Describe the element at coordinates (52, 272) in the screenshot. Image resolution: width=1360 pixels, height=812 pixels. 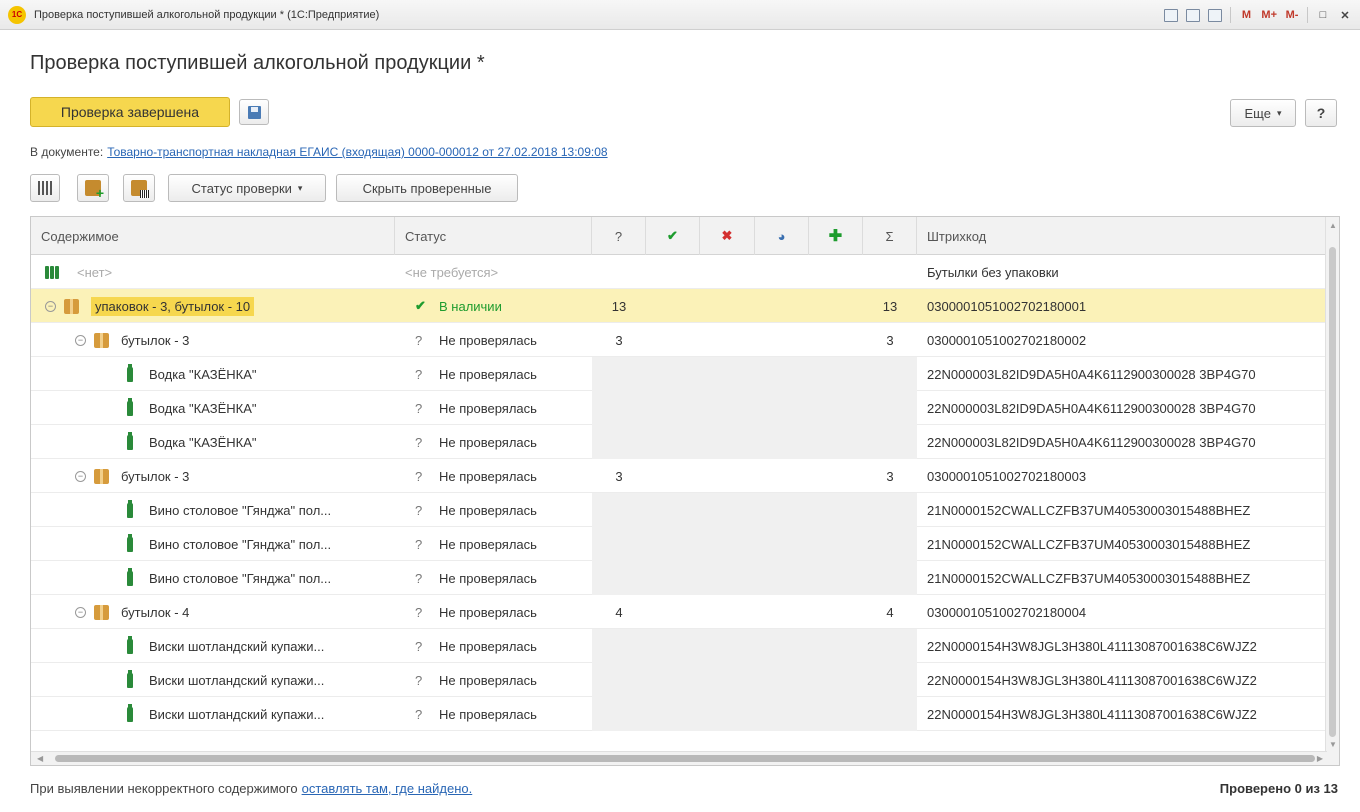
I see `bottles-icon` at that location.